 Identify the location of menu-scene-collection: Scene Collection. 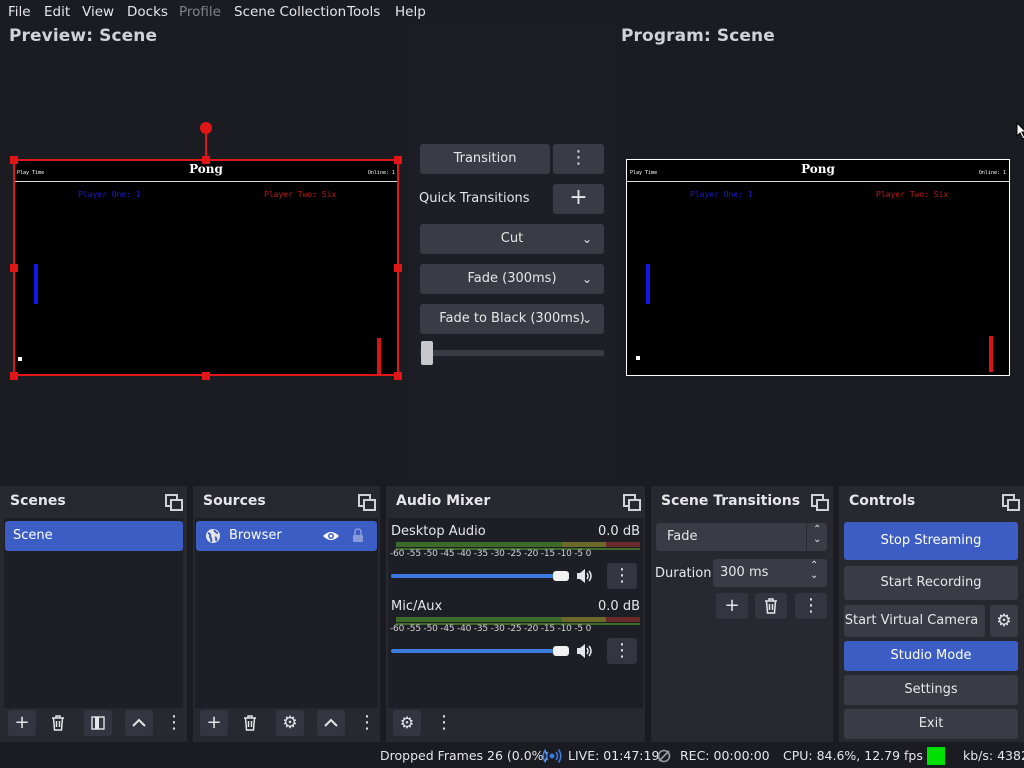
(290, 12).